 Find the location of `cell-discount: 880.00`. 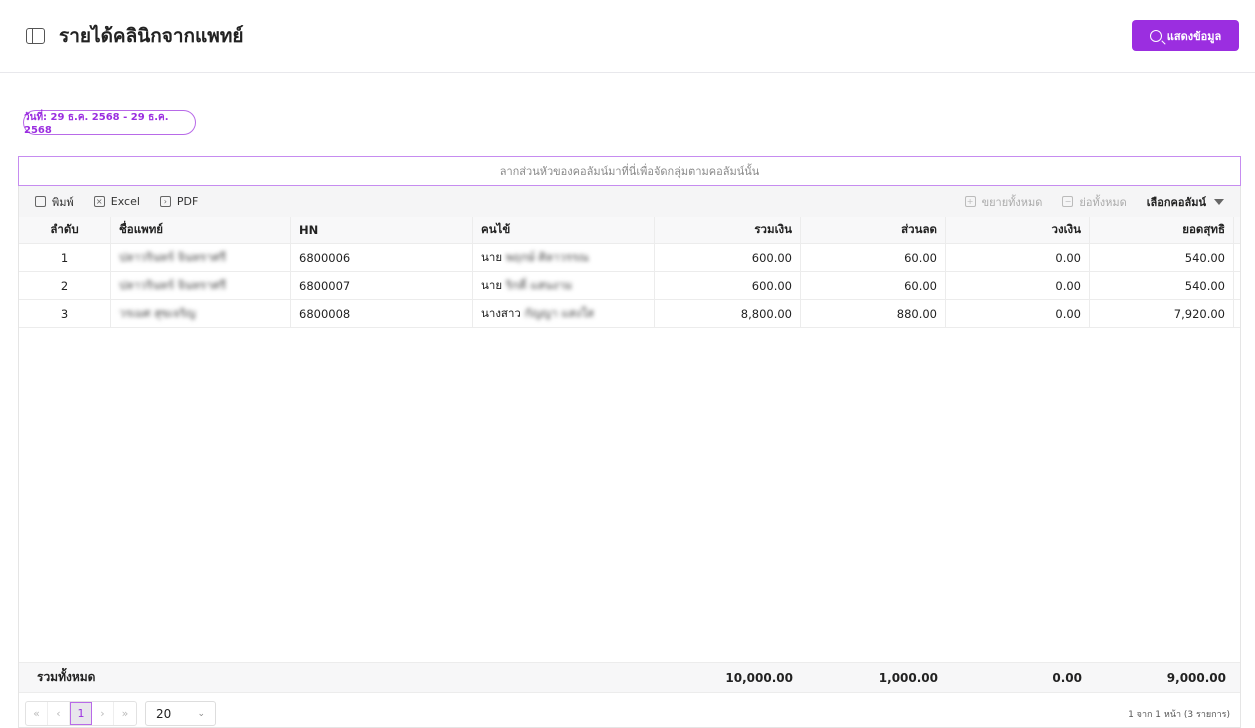

cell-discount: 880.00 is located at coordinates (873, 313).